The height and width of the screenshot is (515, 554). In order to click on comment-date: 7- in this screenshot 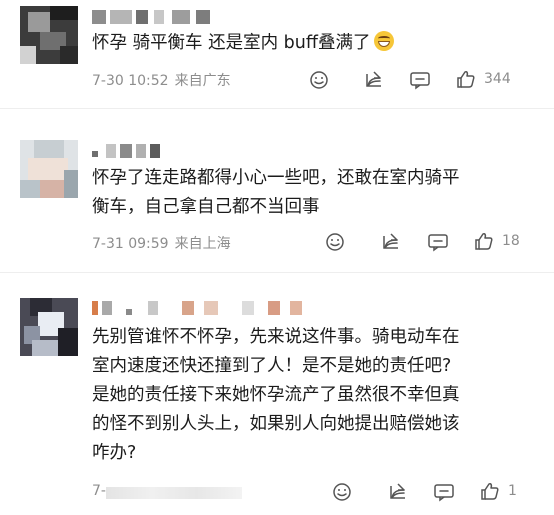, I will do `click(99, 491)`.